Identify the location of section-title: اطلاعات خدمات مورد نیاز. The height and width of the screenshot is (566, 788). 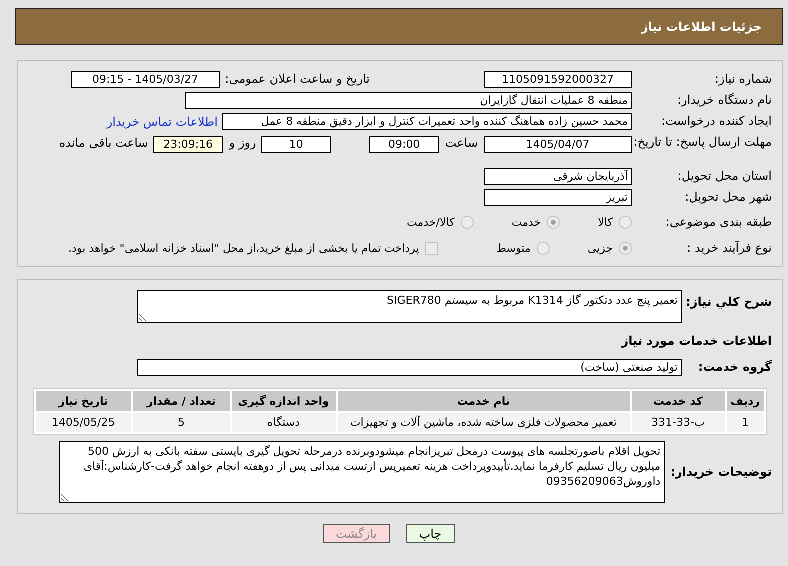
(697, 341).